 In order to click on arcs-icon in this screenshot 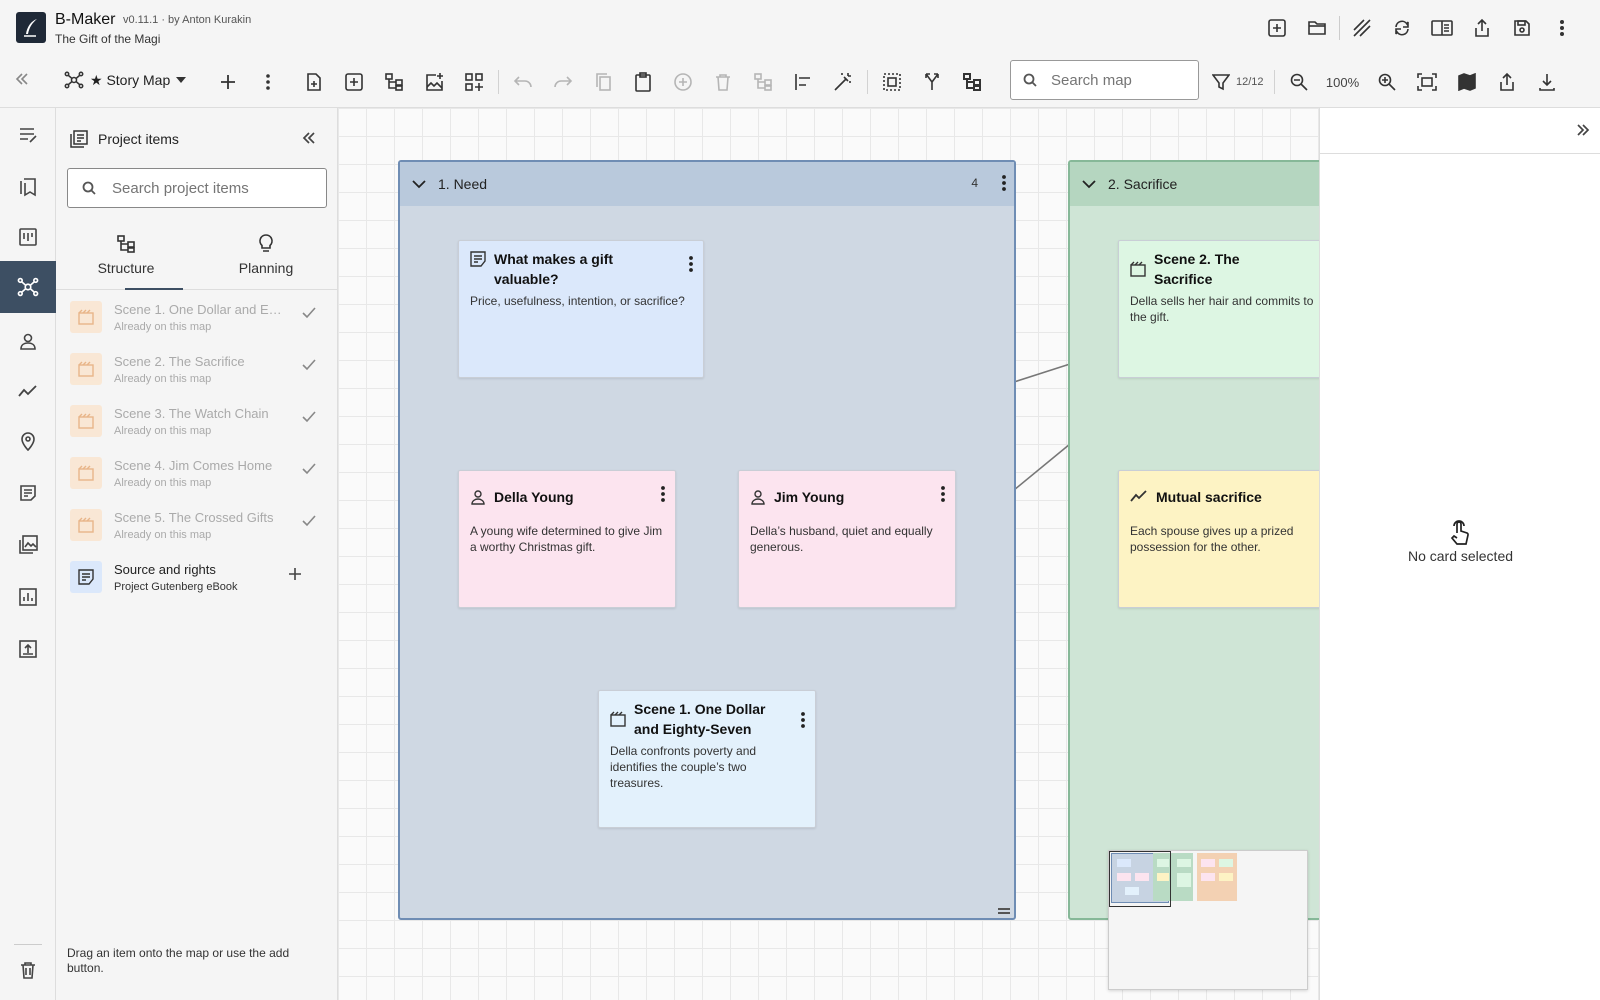, I will do `click(28, 391)`.